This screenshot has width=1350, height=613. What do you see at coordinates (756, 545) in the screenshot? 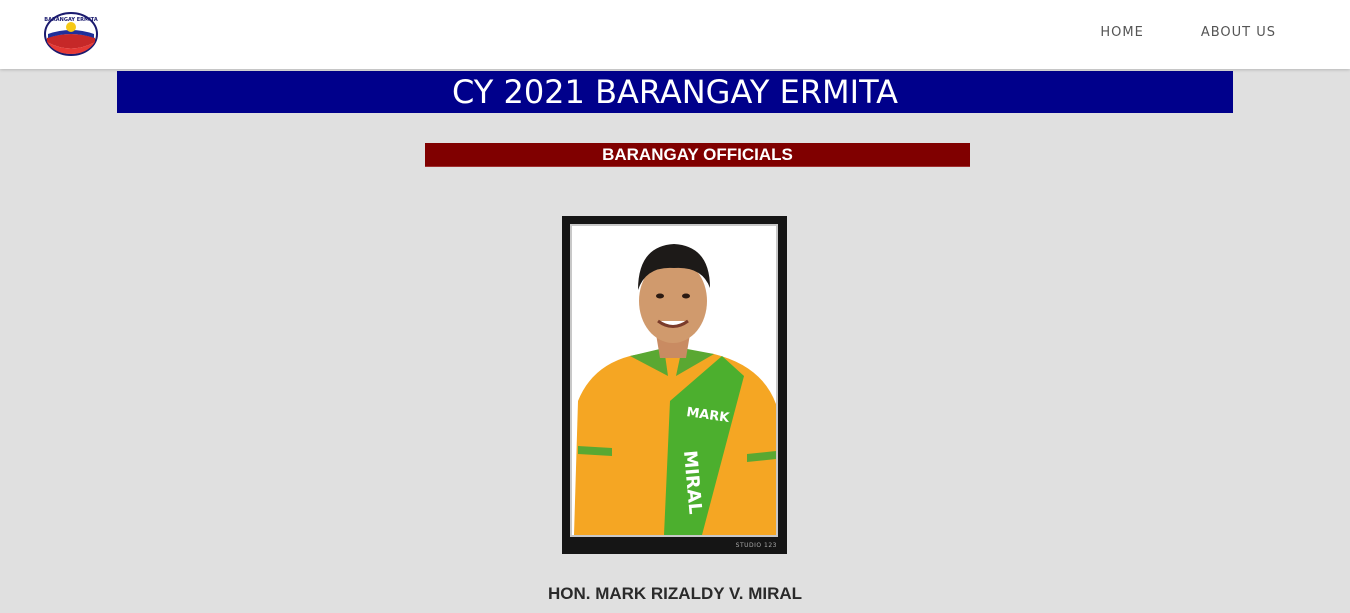
I see `studio-watermark: STUDIO 123` at bounding box center [756, 545].